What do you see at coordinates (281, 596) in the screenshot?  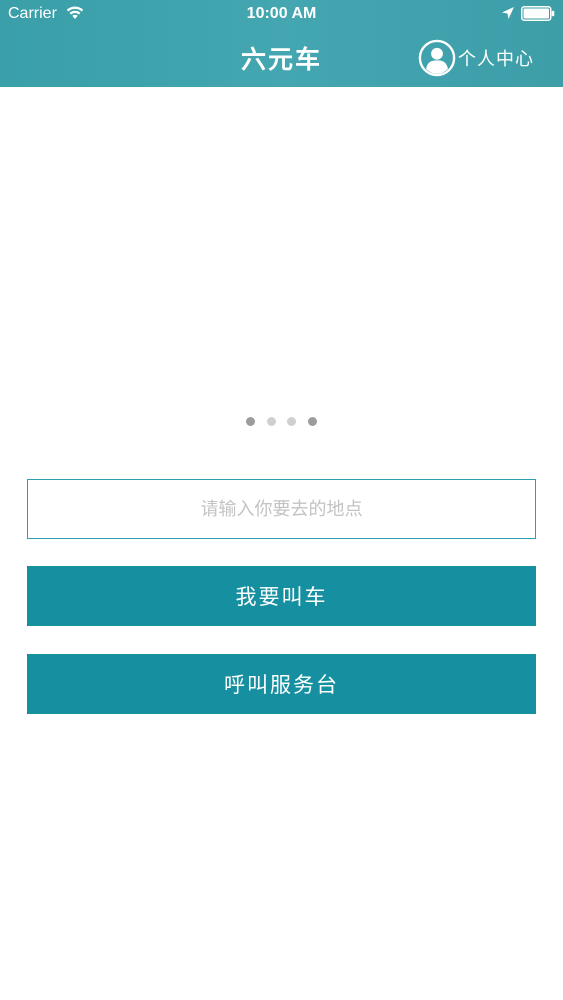 I see `call-car-button: 我要叫车` at bounding box center [281, 596].